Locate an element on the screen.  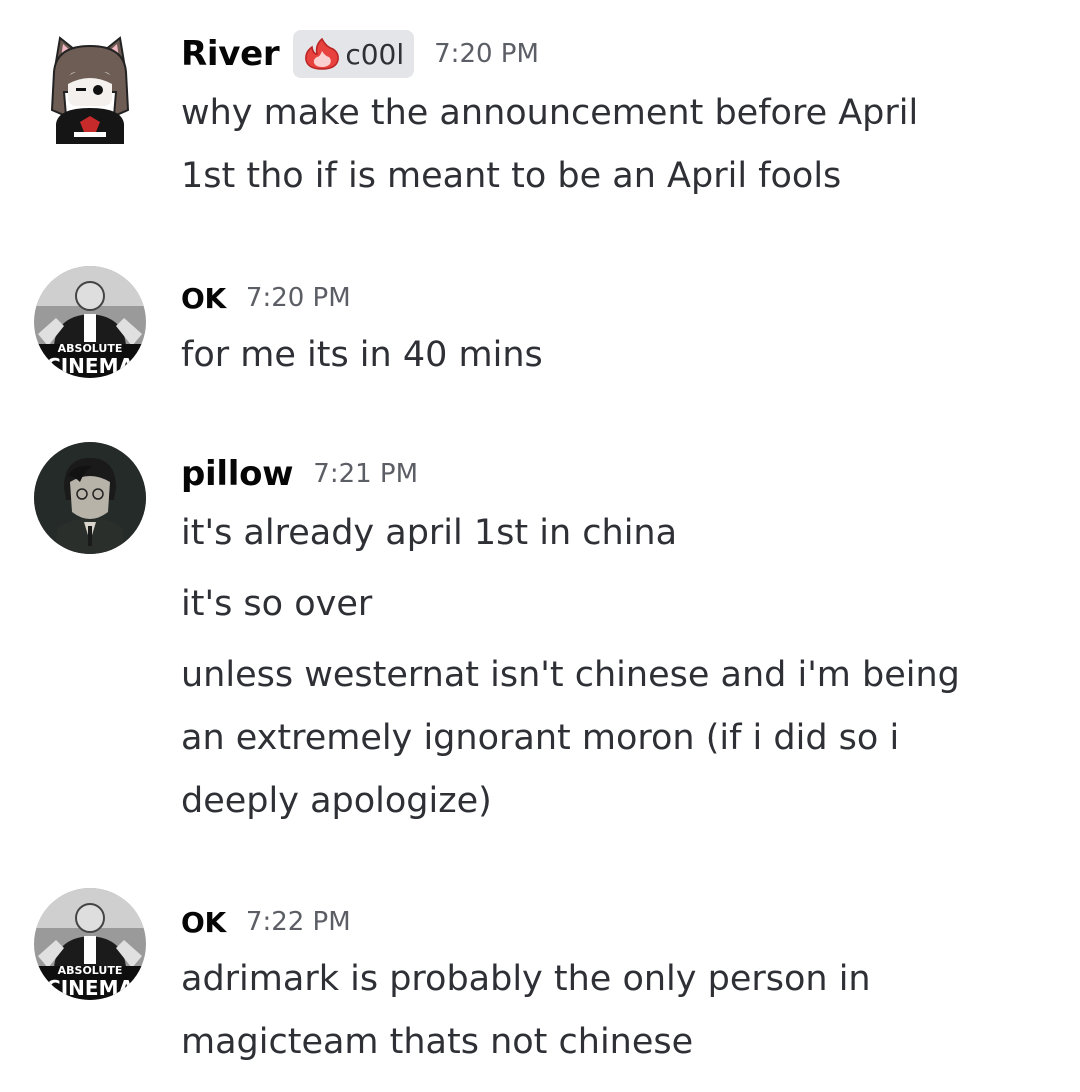
message-text: it's so over is located at coordinates (611, 604).